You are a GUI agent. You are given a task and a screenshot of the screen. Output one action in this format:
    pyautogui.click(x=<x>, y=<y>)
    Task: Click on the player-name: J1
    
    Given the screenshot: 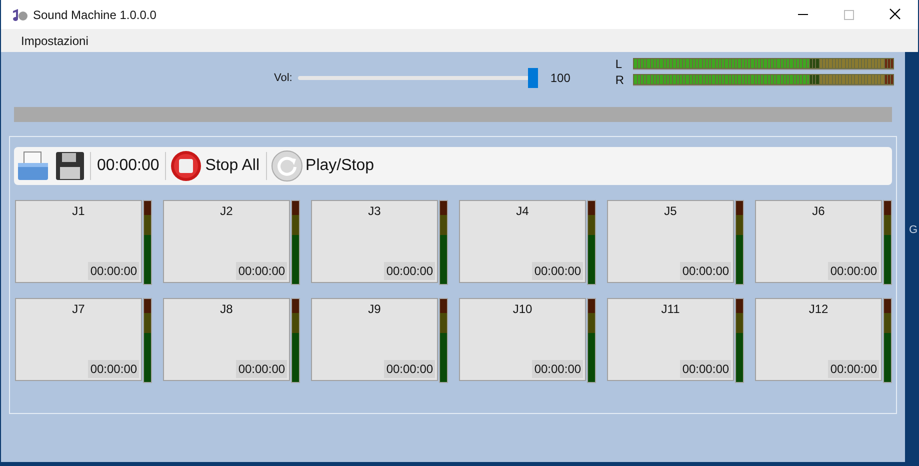 What is the action you would take?
    pyautogui.click(x=78, y=211)
    